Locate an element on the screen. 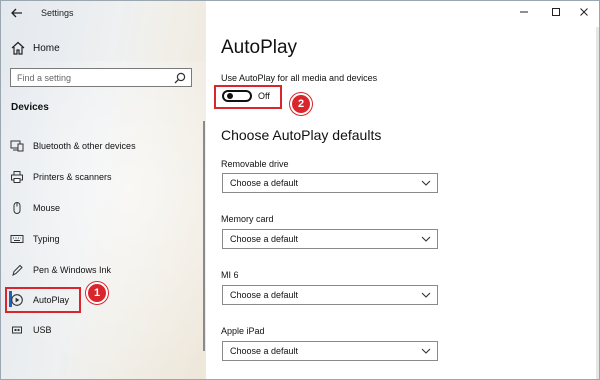  sidebar-item-label: Printers & scanners is located at coordinates (72, 177).